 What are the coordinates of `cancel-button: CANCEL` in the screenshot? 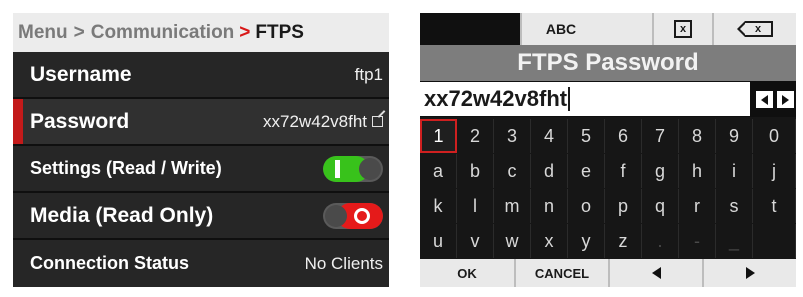 It's located at (561, 273).